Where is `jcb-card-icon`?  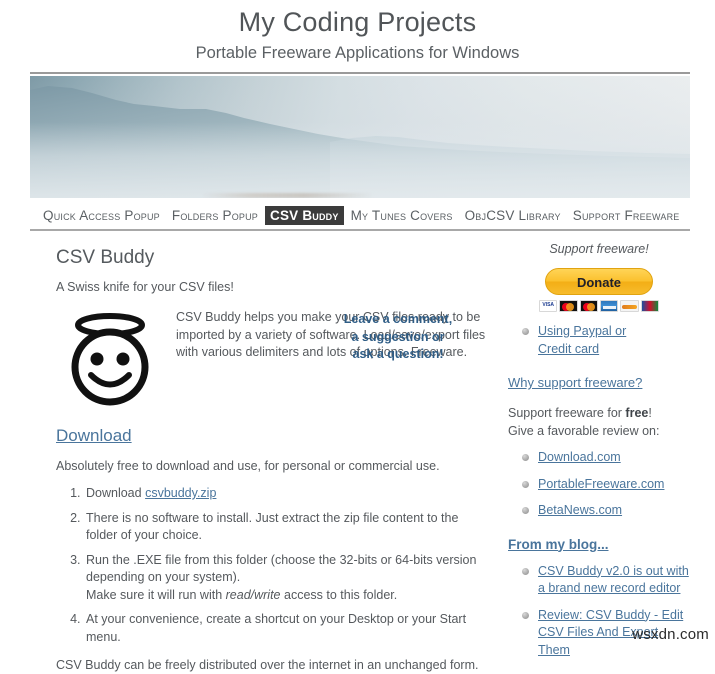 jcb-card-icon is located at coordinates (649, 306).